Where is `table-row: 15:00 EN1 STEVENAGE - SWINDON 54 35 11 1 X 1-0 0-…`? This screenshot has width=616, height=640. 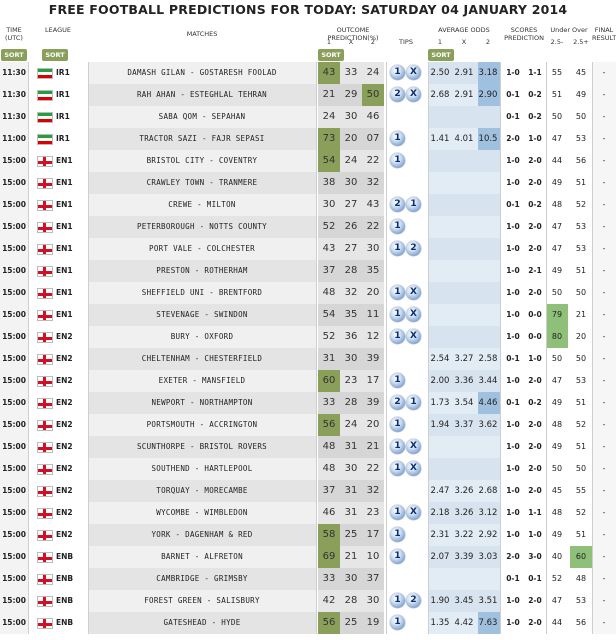 table-row: 15:00 EN1 STEVENAGE - SWINDON 54 35 11 1 X 1-0 0-… is located at coordinates (308, 315).